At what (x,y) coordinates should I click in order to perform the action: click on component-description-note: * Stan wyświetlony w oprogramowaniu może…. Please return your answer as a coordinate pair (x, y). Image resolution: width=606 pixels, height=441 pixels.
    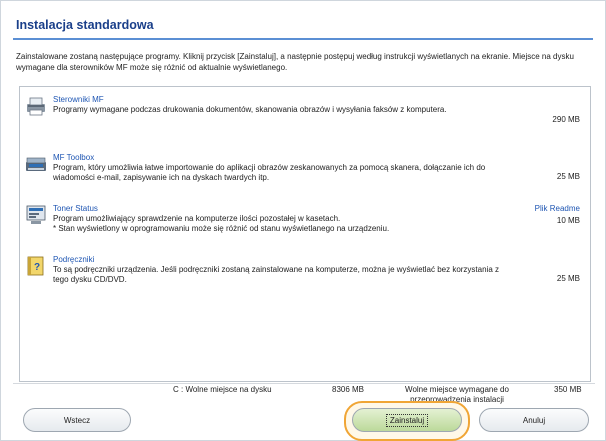
    Looking at the image, I should click on (221, 228).